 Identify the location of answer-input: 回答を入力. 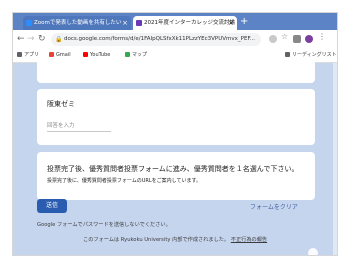
(79, 126).